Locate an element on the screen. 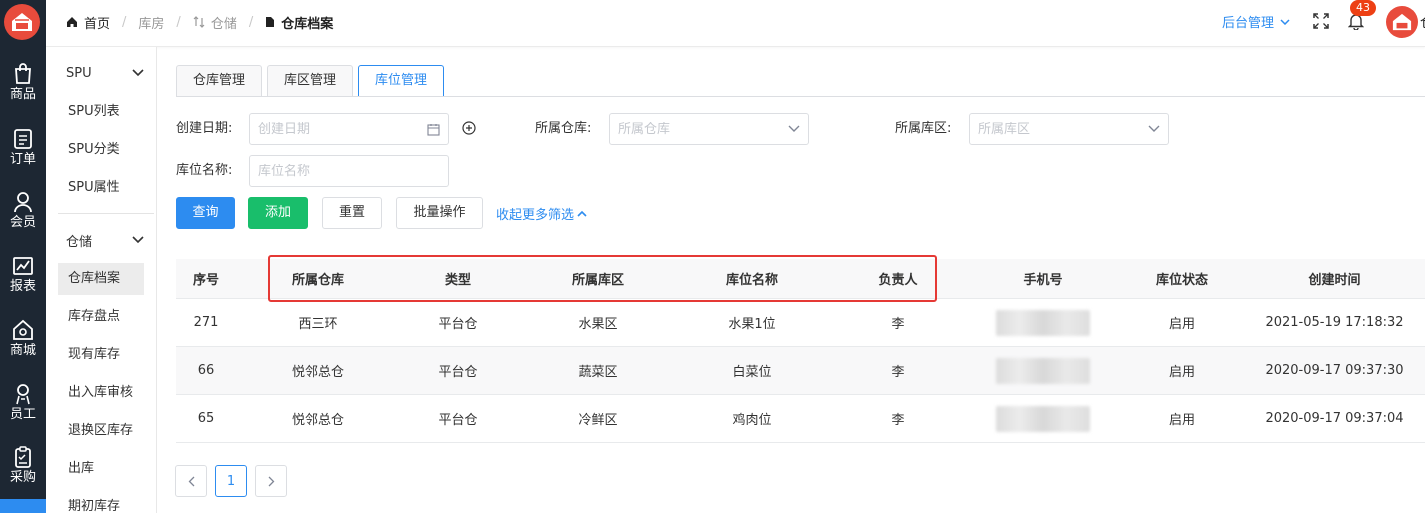  breadcrumb-current: 仓库档案 is located at coordinates (299, 22).